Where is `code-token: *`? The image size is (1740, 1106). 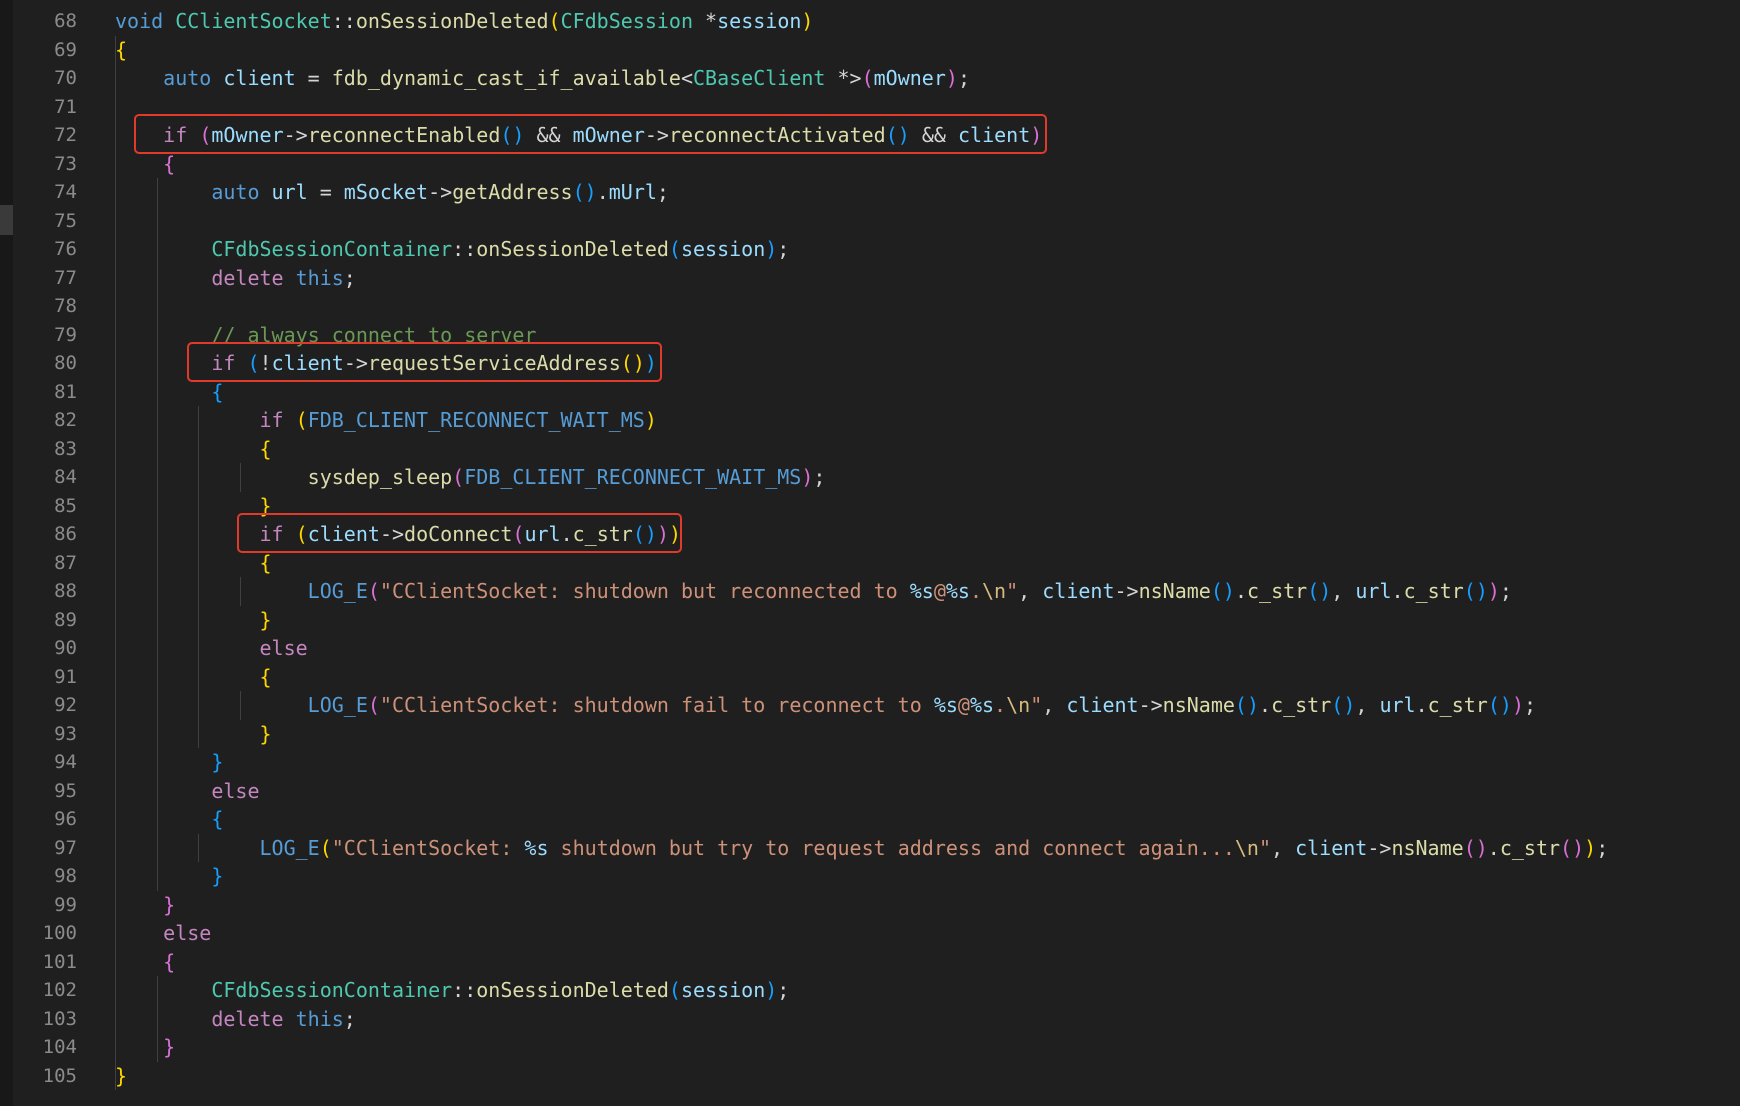 code-token: * is located at coordinates (705, 21).